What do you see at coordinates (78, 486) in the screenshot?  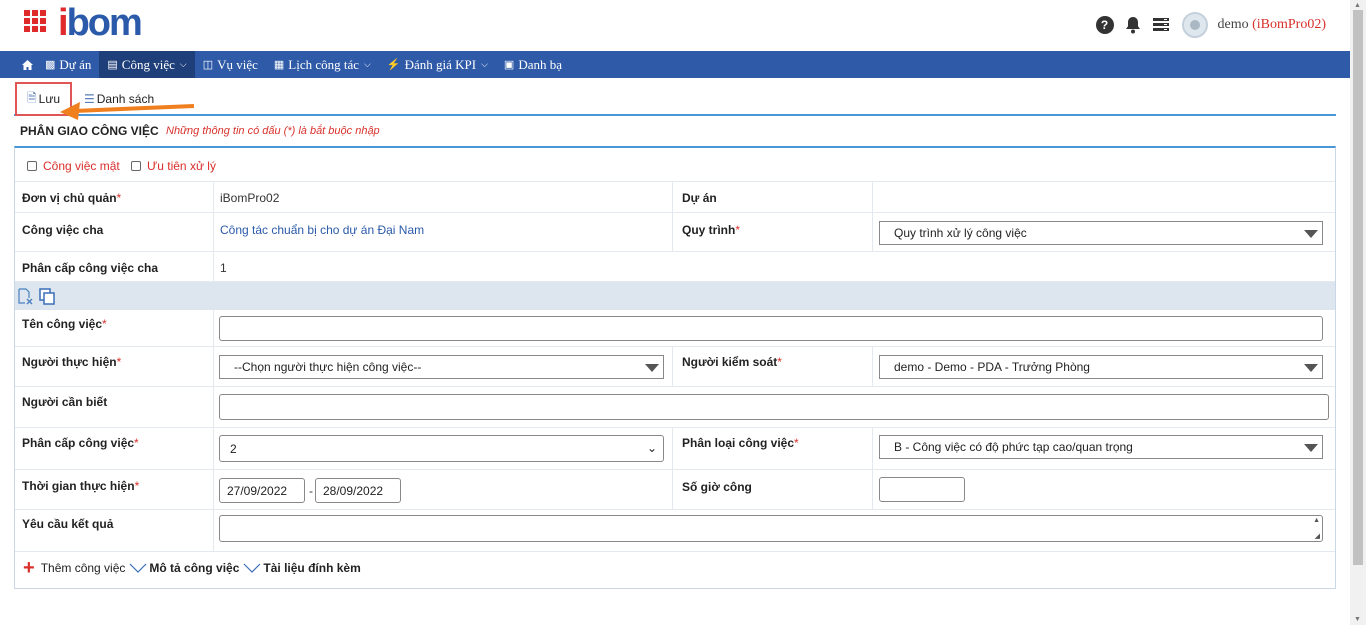 I see `label-text: Thời gian thực hiện` at bounding box center [78, 486].